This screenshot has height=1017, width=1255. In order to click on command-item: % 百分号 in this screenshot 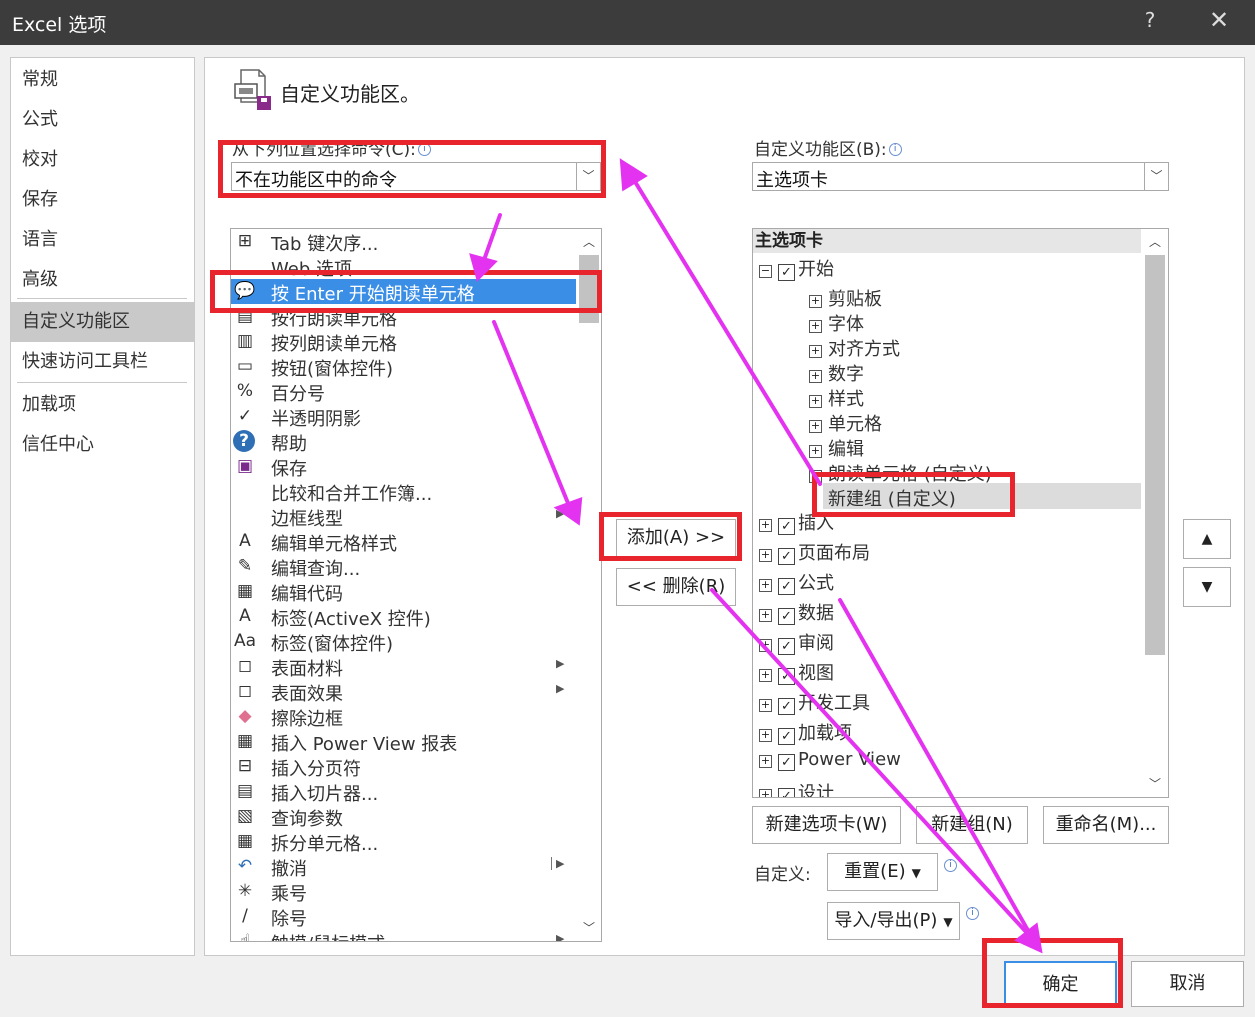, I will do `click(403, 392)`.